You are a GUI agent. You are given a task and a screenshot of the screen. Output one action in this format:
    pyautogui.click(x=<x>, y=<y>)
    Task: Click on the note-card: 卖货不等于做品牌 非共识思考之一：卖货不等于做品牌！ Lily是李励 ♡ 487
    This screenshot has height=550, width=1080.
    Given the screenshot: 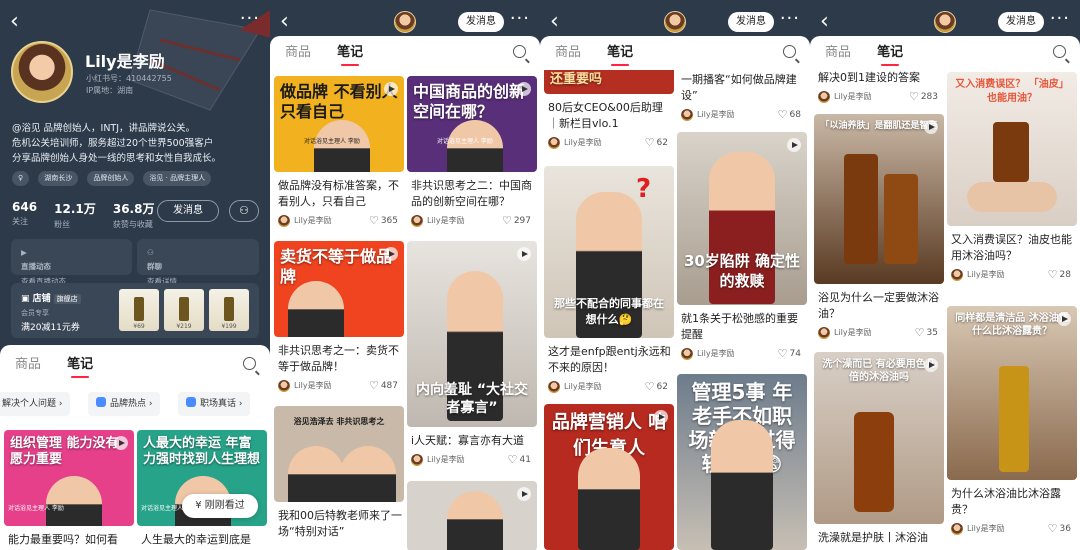 What is the action you would take?
    pyautogui.click(x=339, y=320)
    